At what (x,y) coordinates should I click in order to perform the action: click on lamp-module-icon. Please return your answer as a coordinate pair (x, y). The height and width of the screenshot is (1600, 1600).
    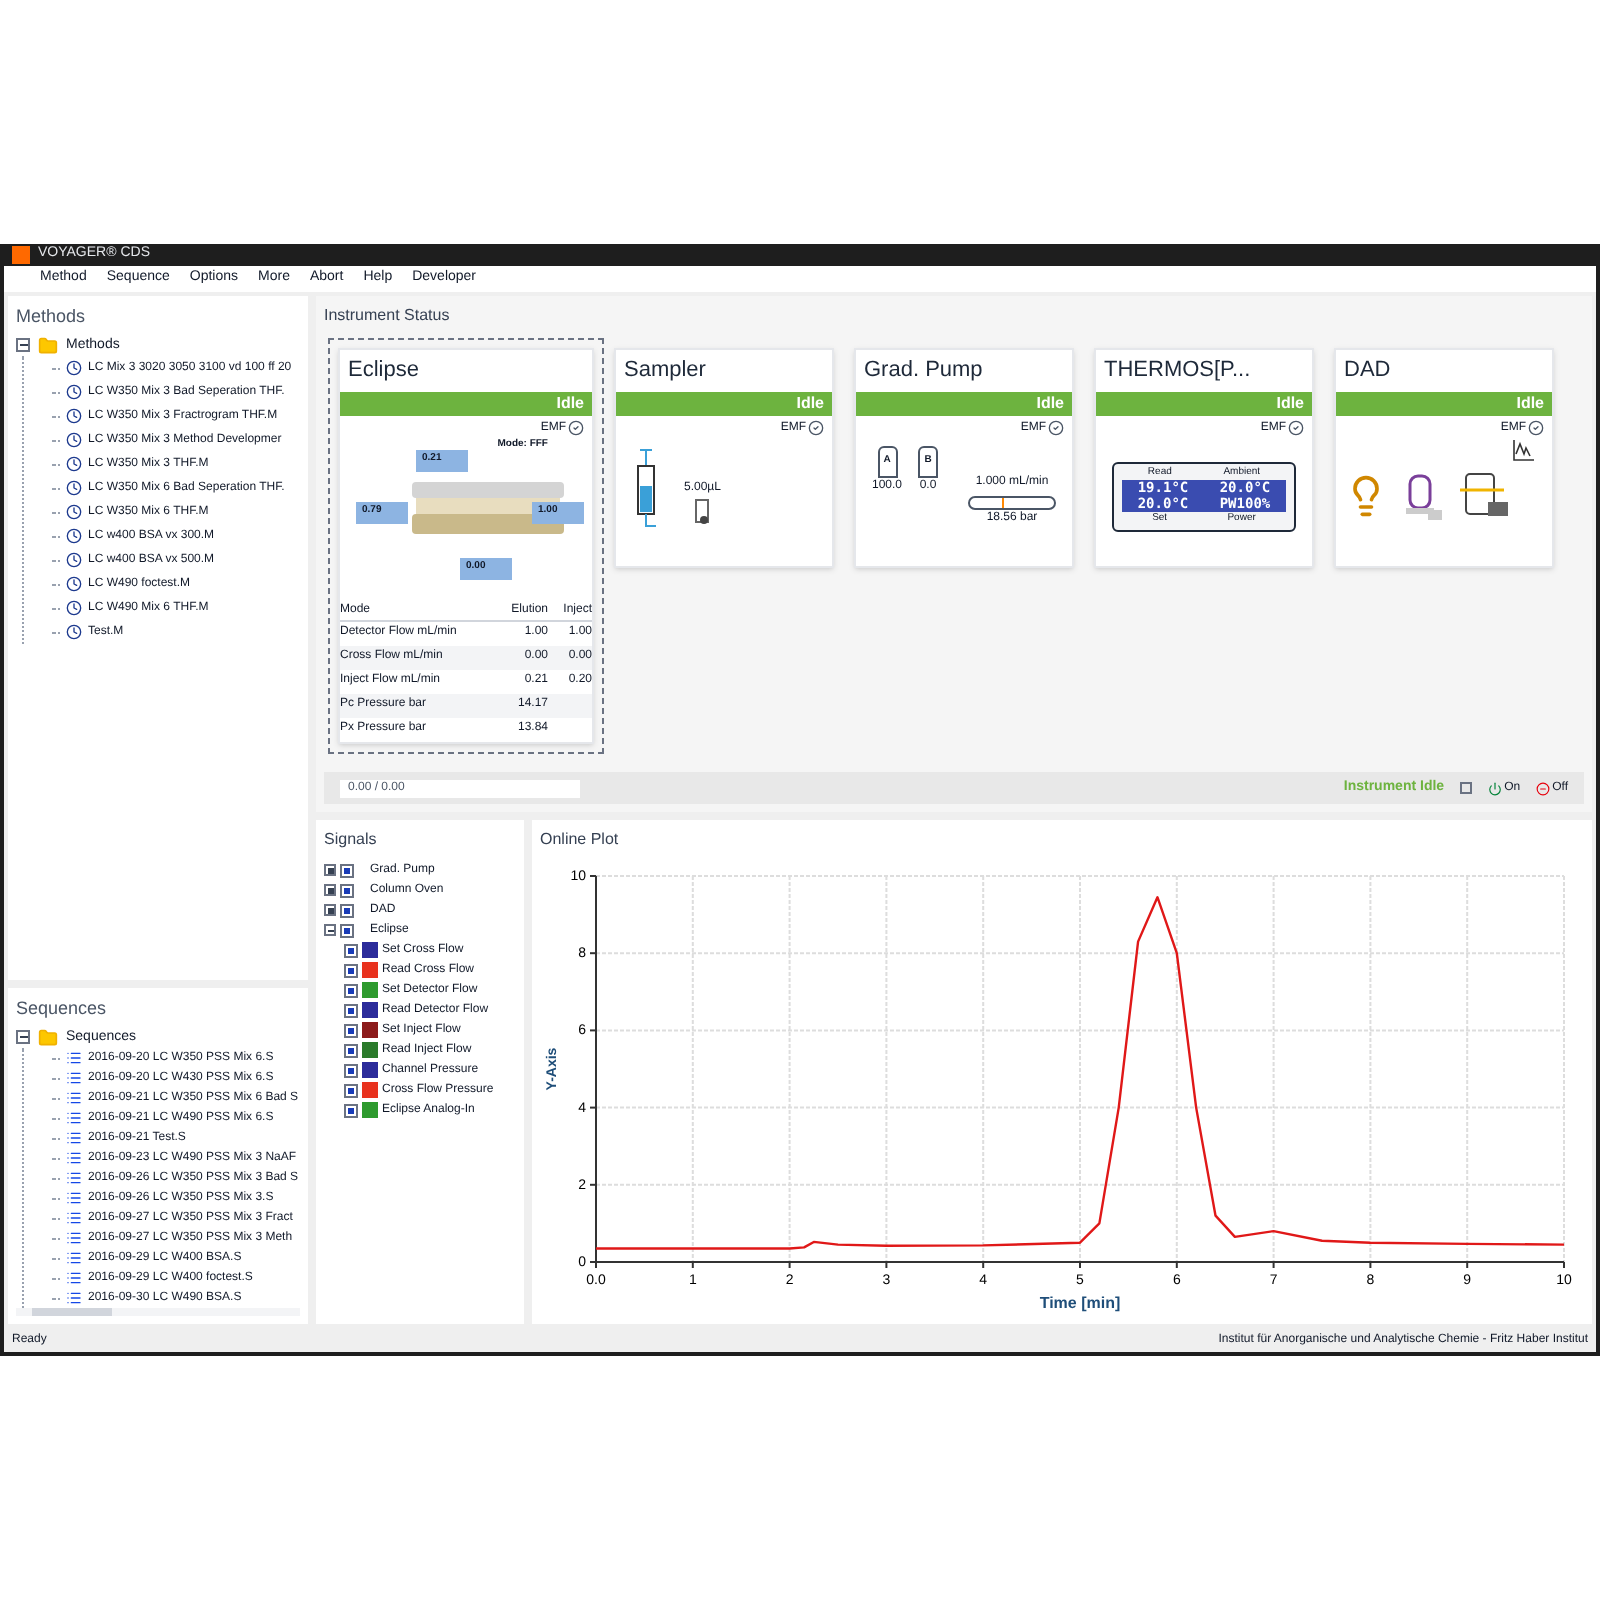
    Looking at the image, I should click on (1424, 495).